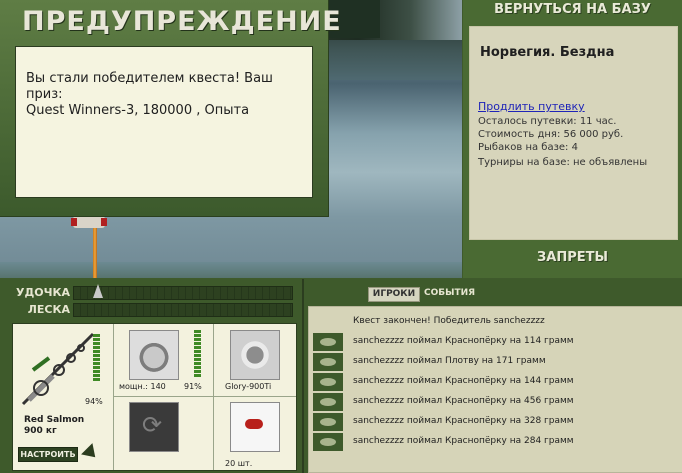 Image resolution: width=682 pixels, height=473 pixels. What do you see at coordinates (149, 86) in the screenshot?
I see `warning-message-line: Вы стали победителем квеста! Ваш приз:` at bounding box center [149, 86].